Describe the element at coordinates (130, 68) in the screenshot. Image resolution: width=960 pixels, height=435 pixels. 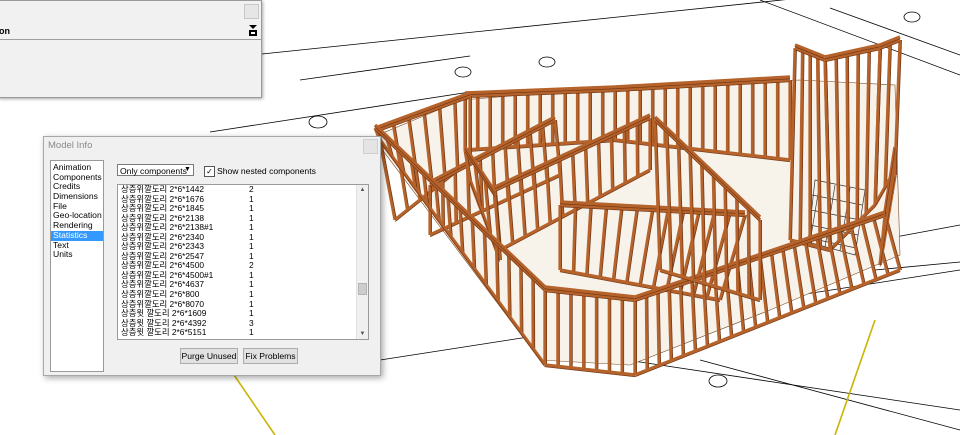
I see `tray-panel-body` at that location.